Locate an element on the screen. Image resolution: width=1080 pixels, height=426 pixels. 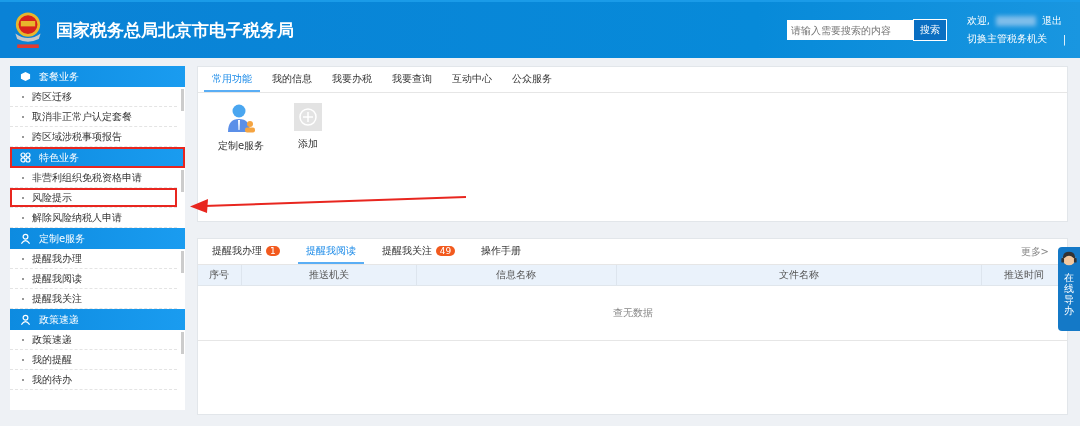
sidebar-item: 取消非正常户认定套餐 is located at coordinates (93, 117).